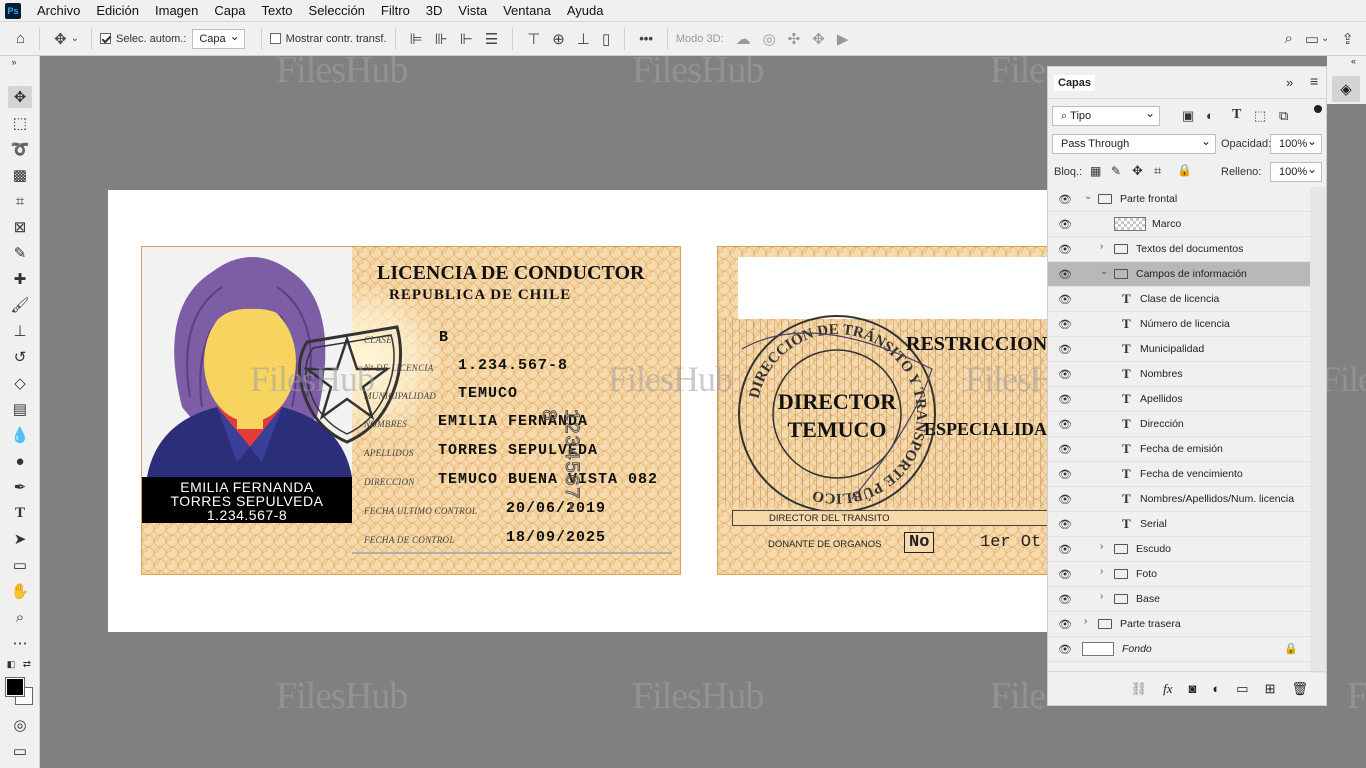 The height and width of the screenshot is (768, 1366). What do you see at coordinates (1312, 39) in the screenshot?
I see `workspace-icon: ▭` at bounding box center [1312, 39].